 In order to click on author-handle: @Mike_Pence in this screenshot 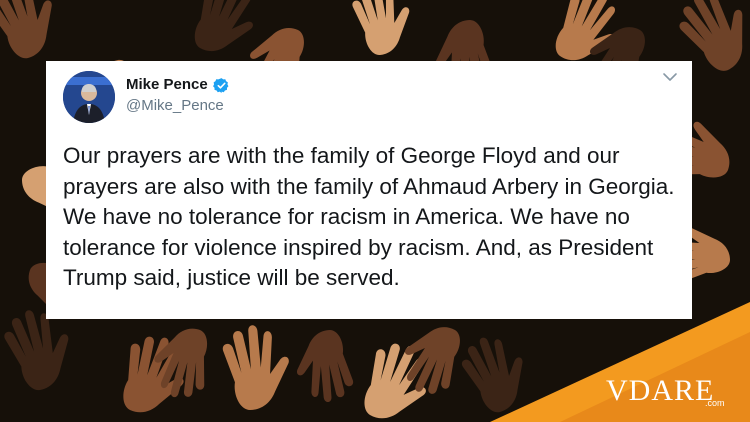, I will do `click(175, 106)`.